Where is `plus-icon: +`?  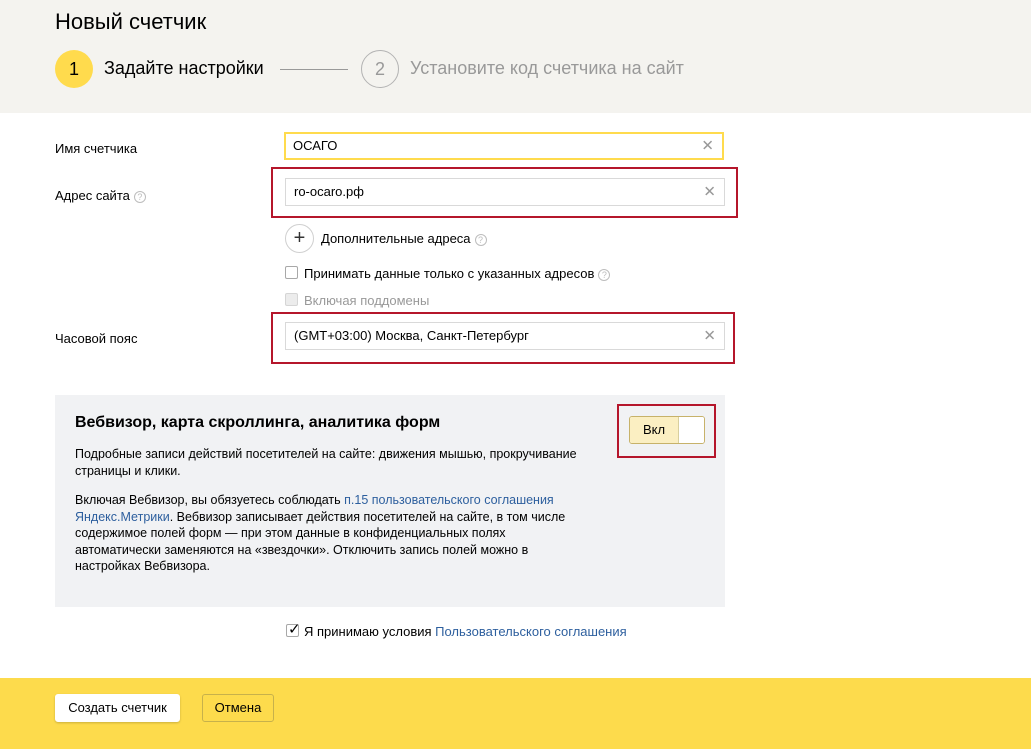
plus-icon: + is located at coordinates (299, 238).